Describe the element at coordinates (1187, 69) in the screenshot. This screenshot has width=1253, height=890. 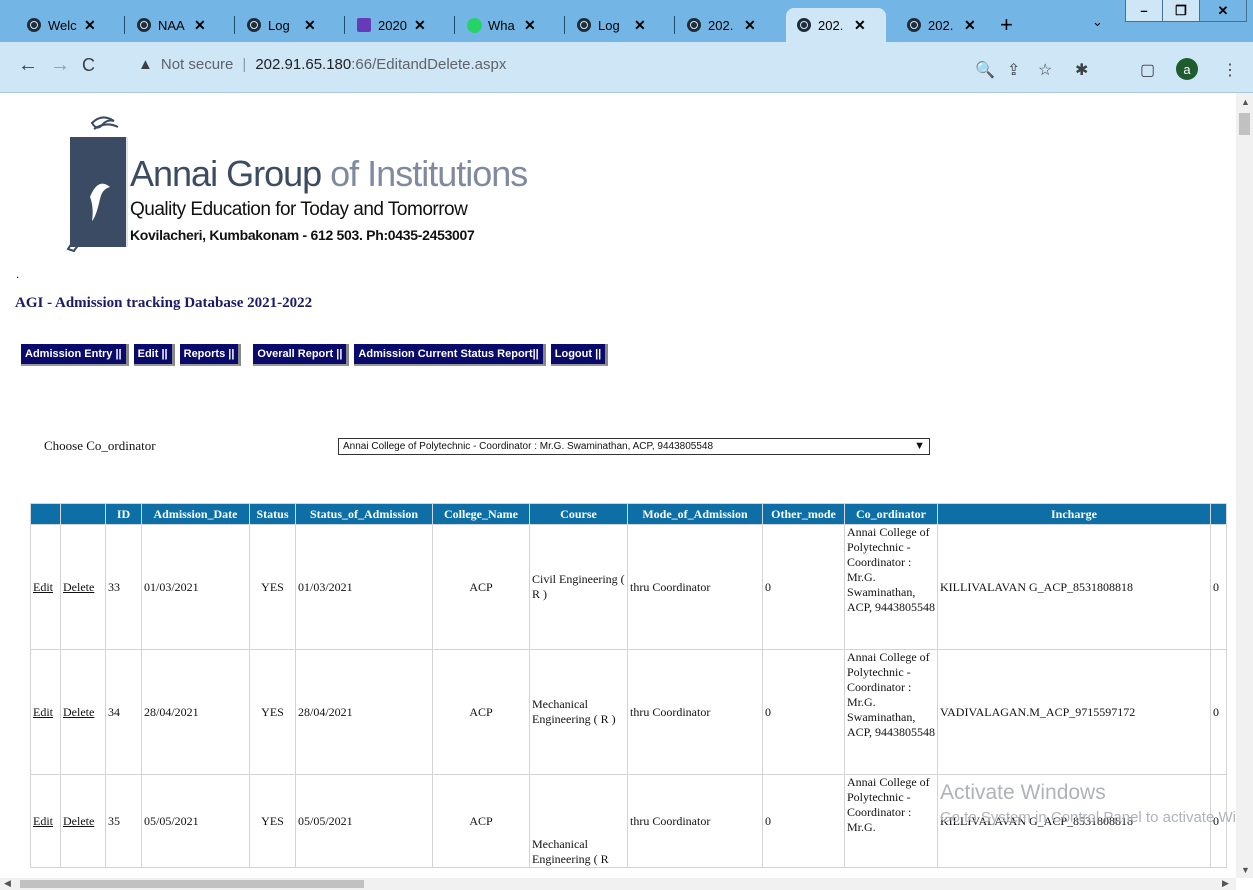
I see `profile-avatar: a` at that location.